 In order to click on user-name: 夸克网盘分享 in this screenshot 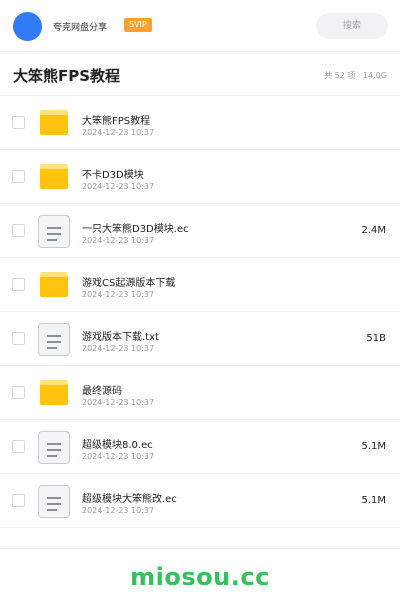, I will do `click(80, 28)`.